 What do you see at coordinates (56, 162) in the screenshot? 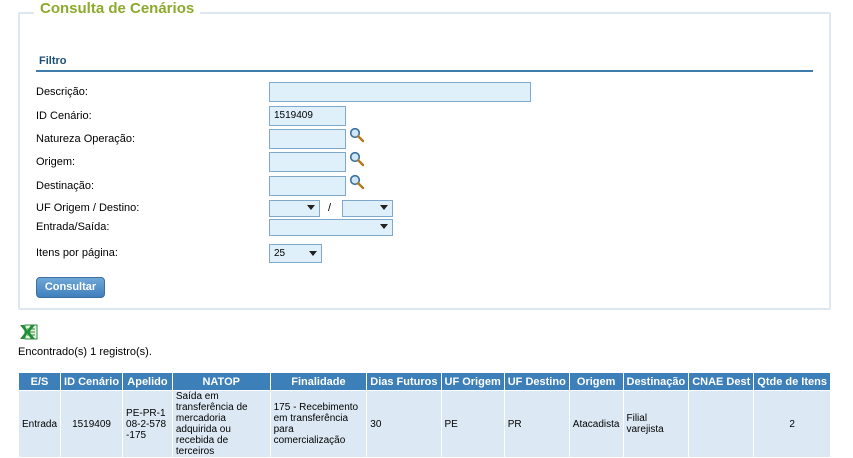
I see `origem-label: Origem:` at bounding box center [56, 162].